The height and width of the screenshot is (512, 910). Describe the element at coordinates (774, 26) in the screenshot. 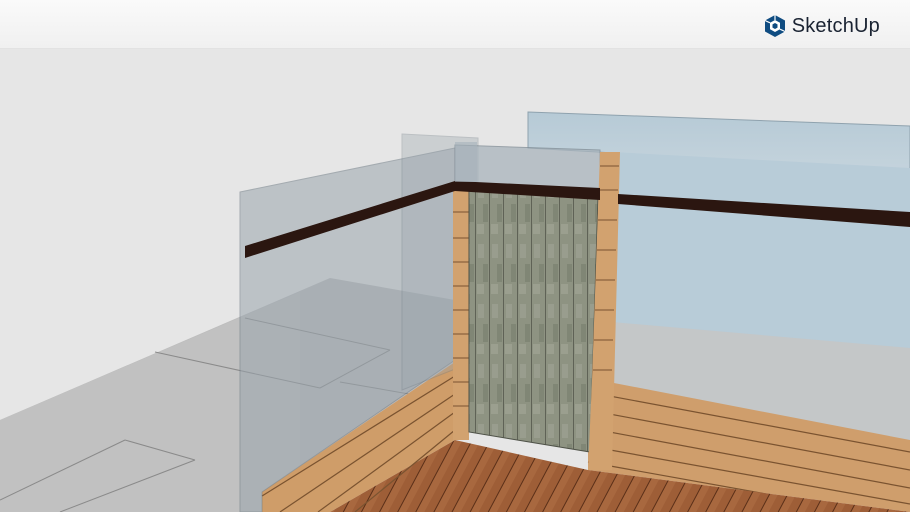

I see `sketchup-logo-icon` at that location.